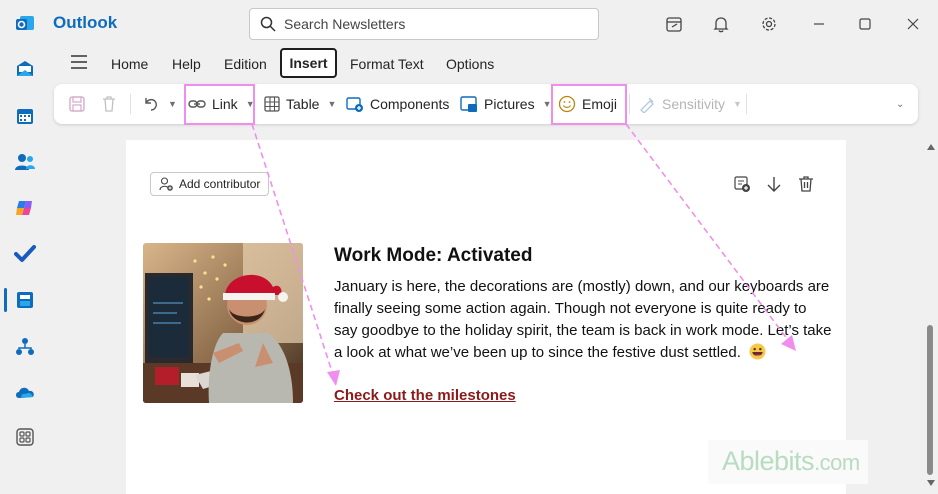 The width and height of the screenshot is (938, 494). I want to click on table-button: Table ▼, so click(300, 104).